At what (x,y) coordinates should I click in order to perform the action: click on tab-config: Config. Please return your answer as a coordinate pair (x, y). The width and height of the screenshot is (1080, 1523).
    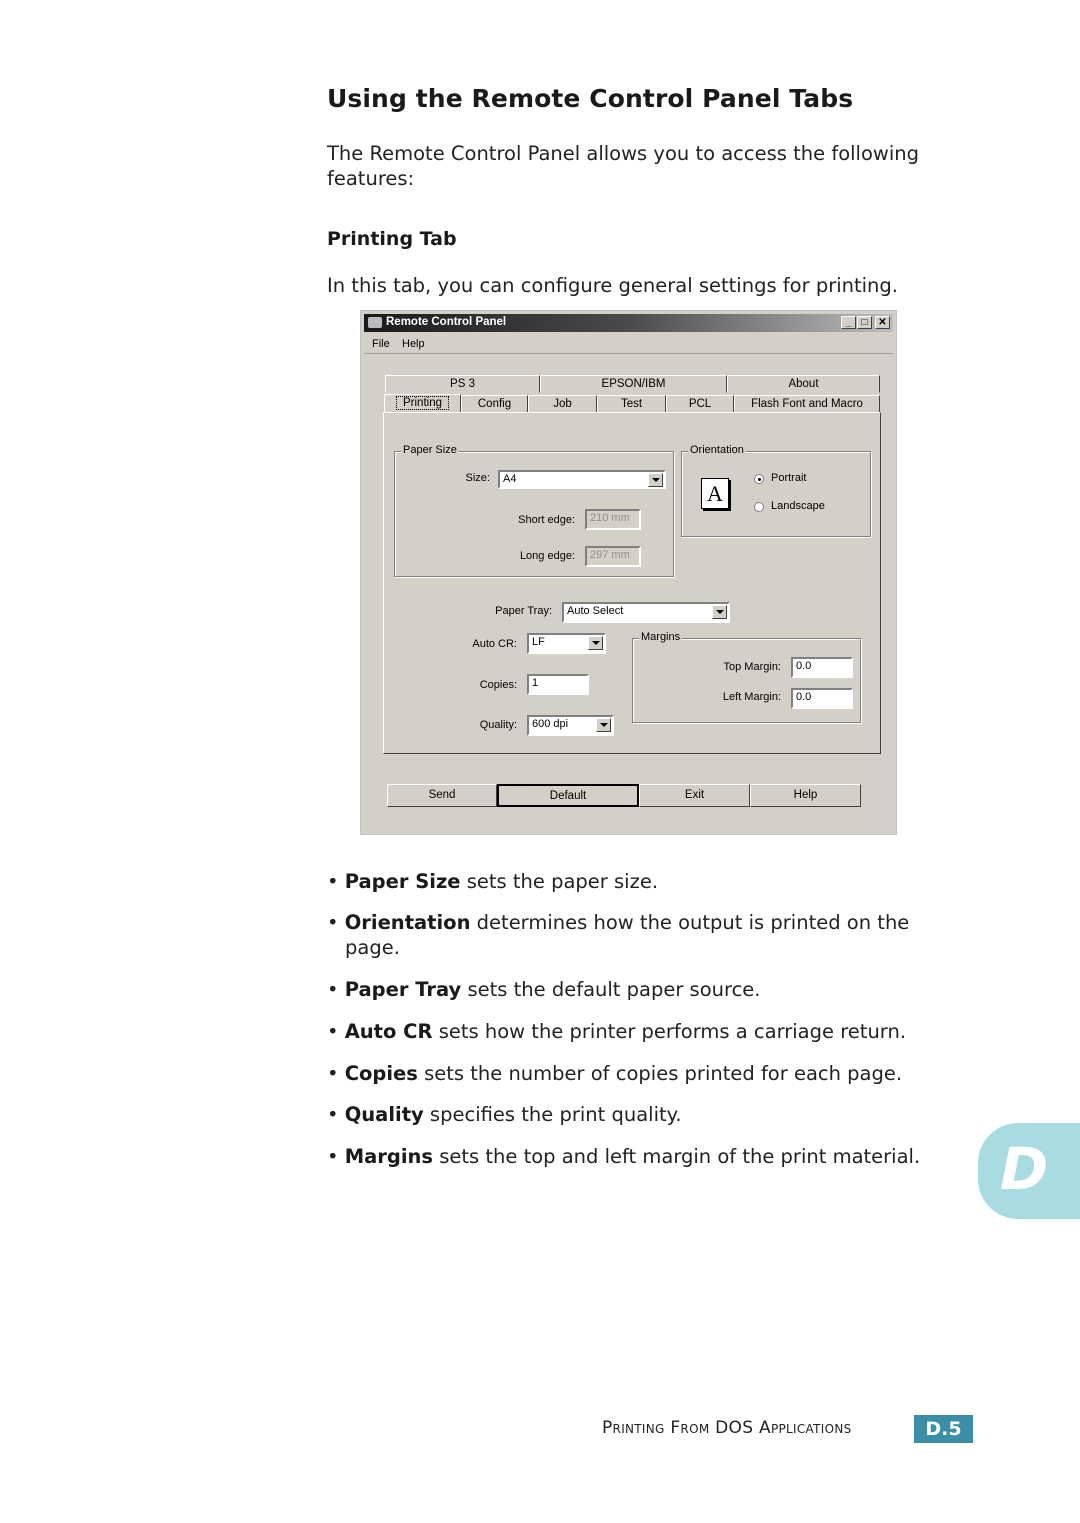
    Looking at the image, I should click on (494, 404).